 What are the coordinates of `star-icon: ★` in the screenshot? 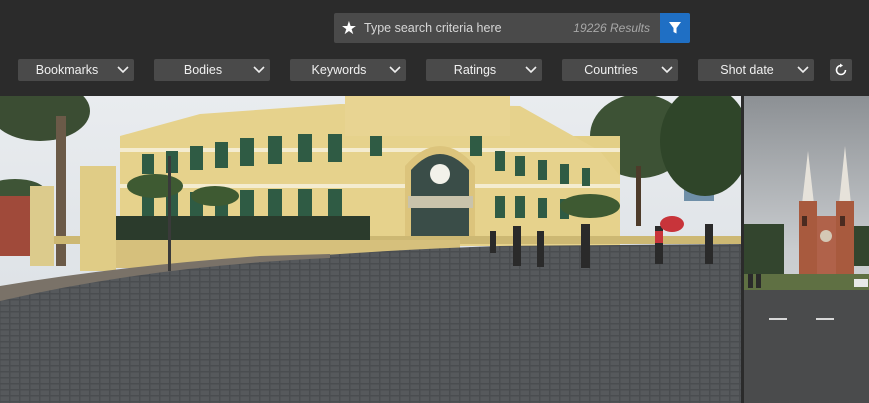 It's located at (349, 28).